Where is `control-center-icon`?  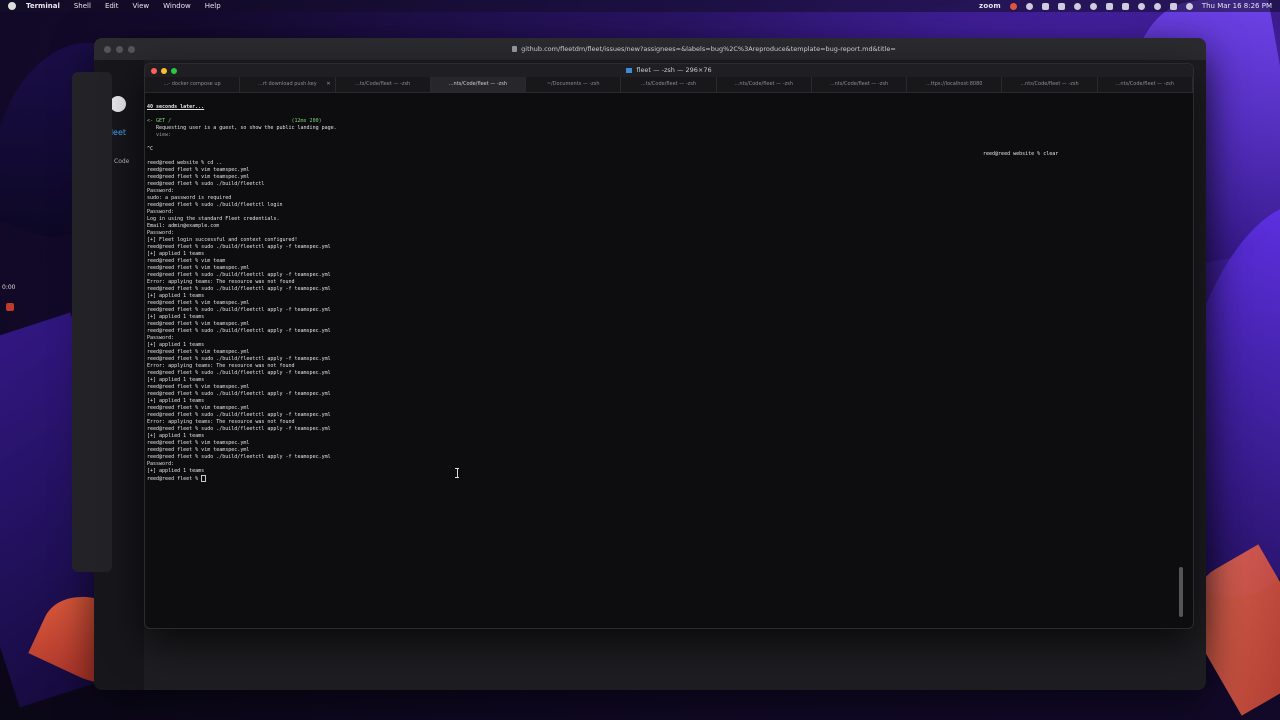 control-center-icon is located at coordinates (1173, 6).